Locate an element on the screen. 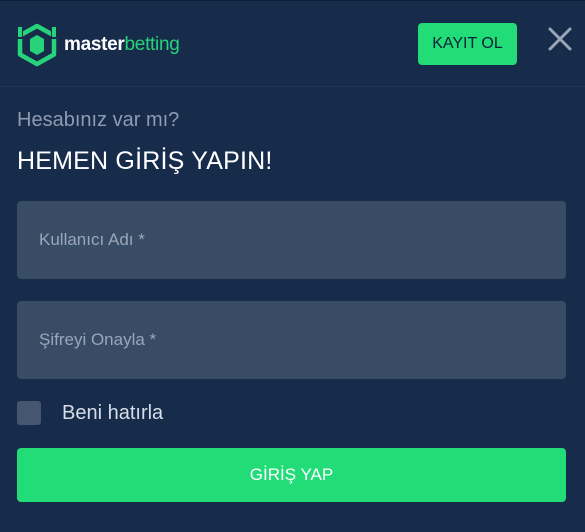 The width and height of the screenshot is (585, 532). close-button is located at coordinates (560, 39).